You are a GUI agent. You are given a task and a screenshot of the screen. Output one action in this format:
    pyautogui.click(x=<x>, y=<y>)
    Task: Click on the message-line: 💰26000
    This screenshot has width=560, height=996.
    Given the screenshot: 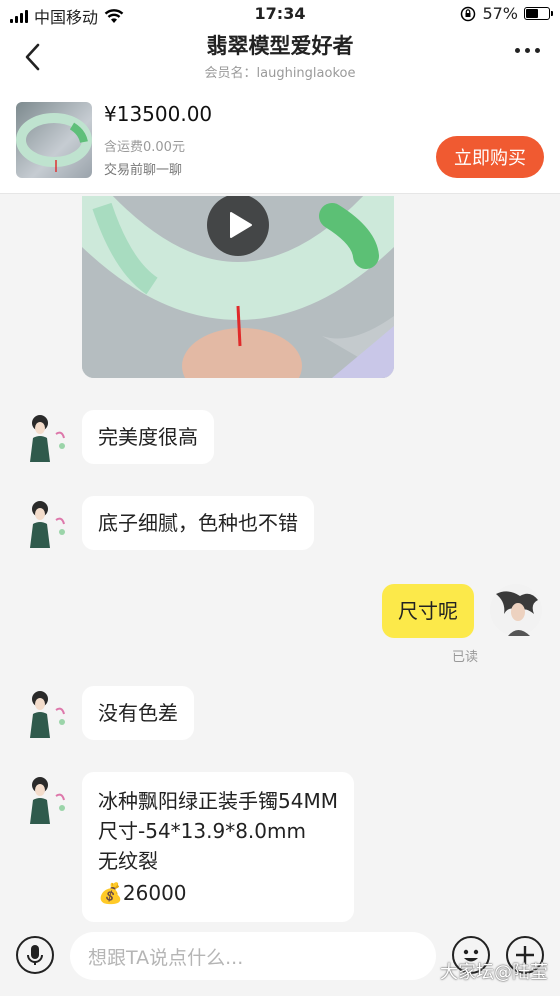 What is the action you would take?
    pyautogui.click(x=142, y=893)
    